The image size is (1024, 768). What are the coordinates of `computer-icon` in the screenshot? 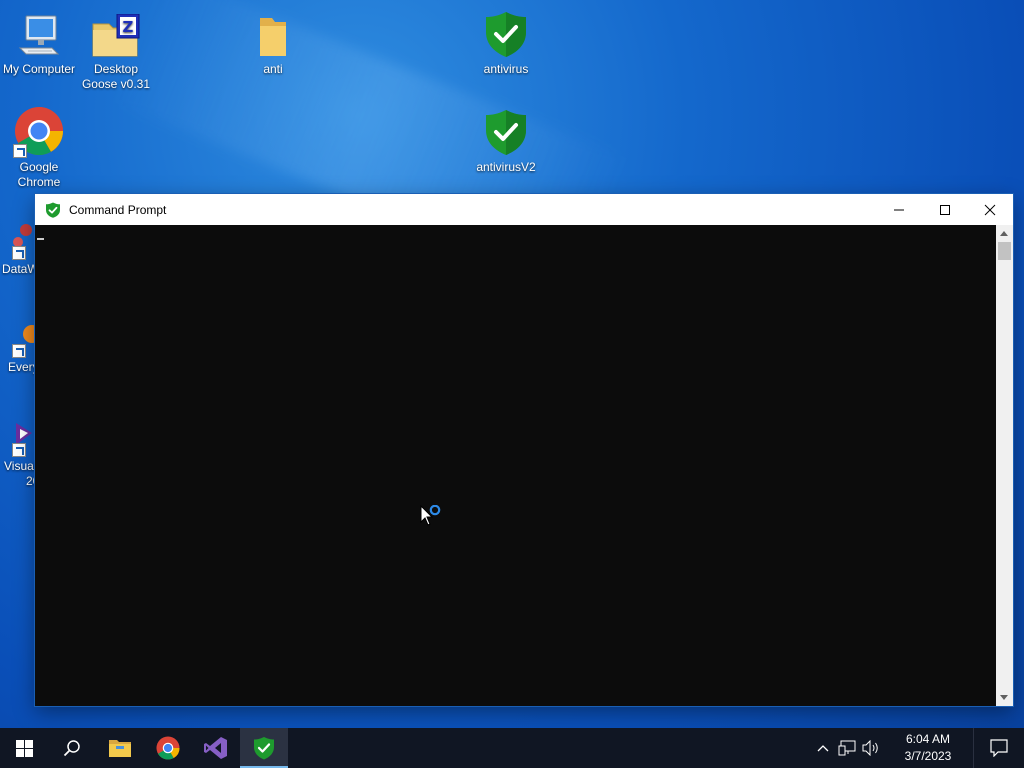 It's located at (39, 33).